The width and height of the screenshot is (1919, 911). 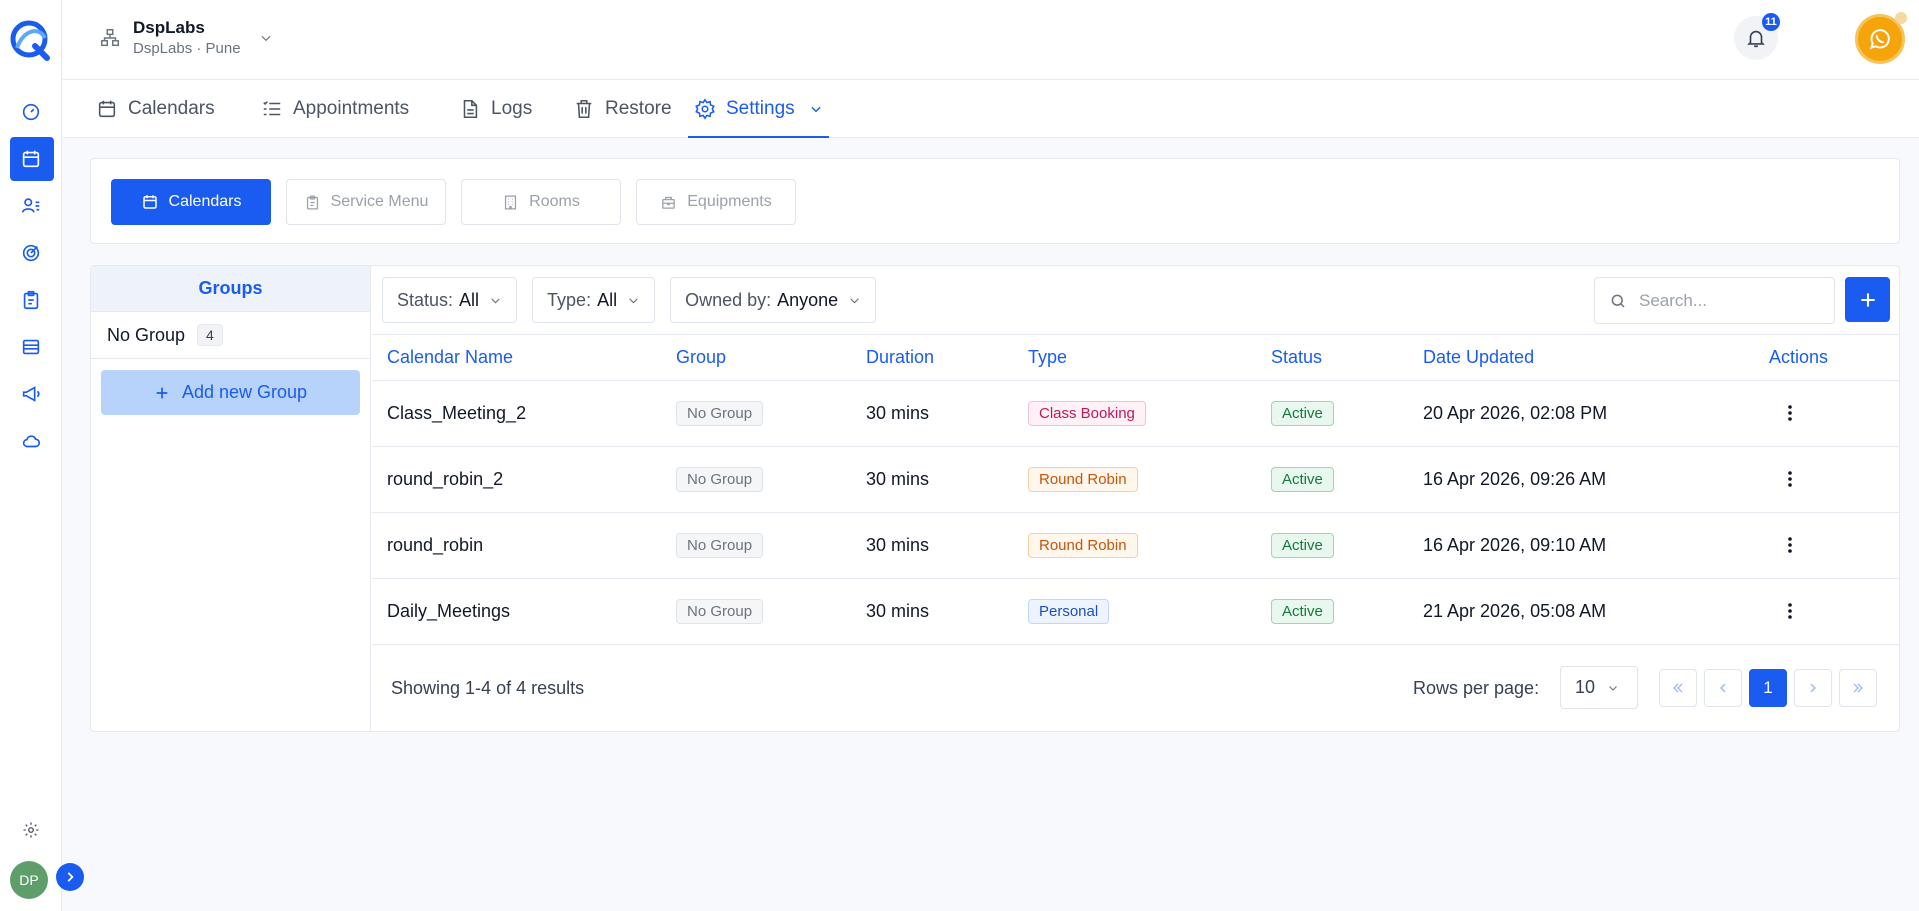 I want to click on gear-icon, so click(x=31, y=830).